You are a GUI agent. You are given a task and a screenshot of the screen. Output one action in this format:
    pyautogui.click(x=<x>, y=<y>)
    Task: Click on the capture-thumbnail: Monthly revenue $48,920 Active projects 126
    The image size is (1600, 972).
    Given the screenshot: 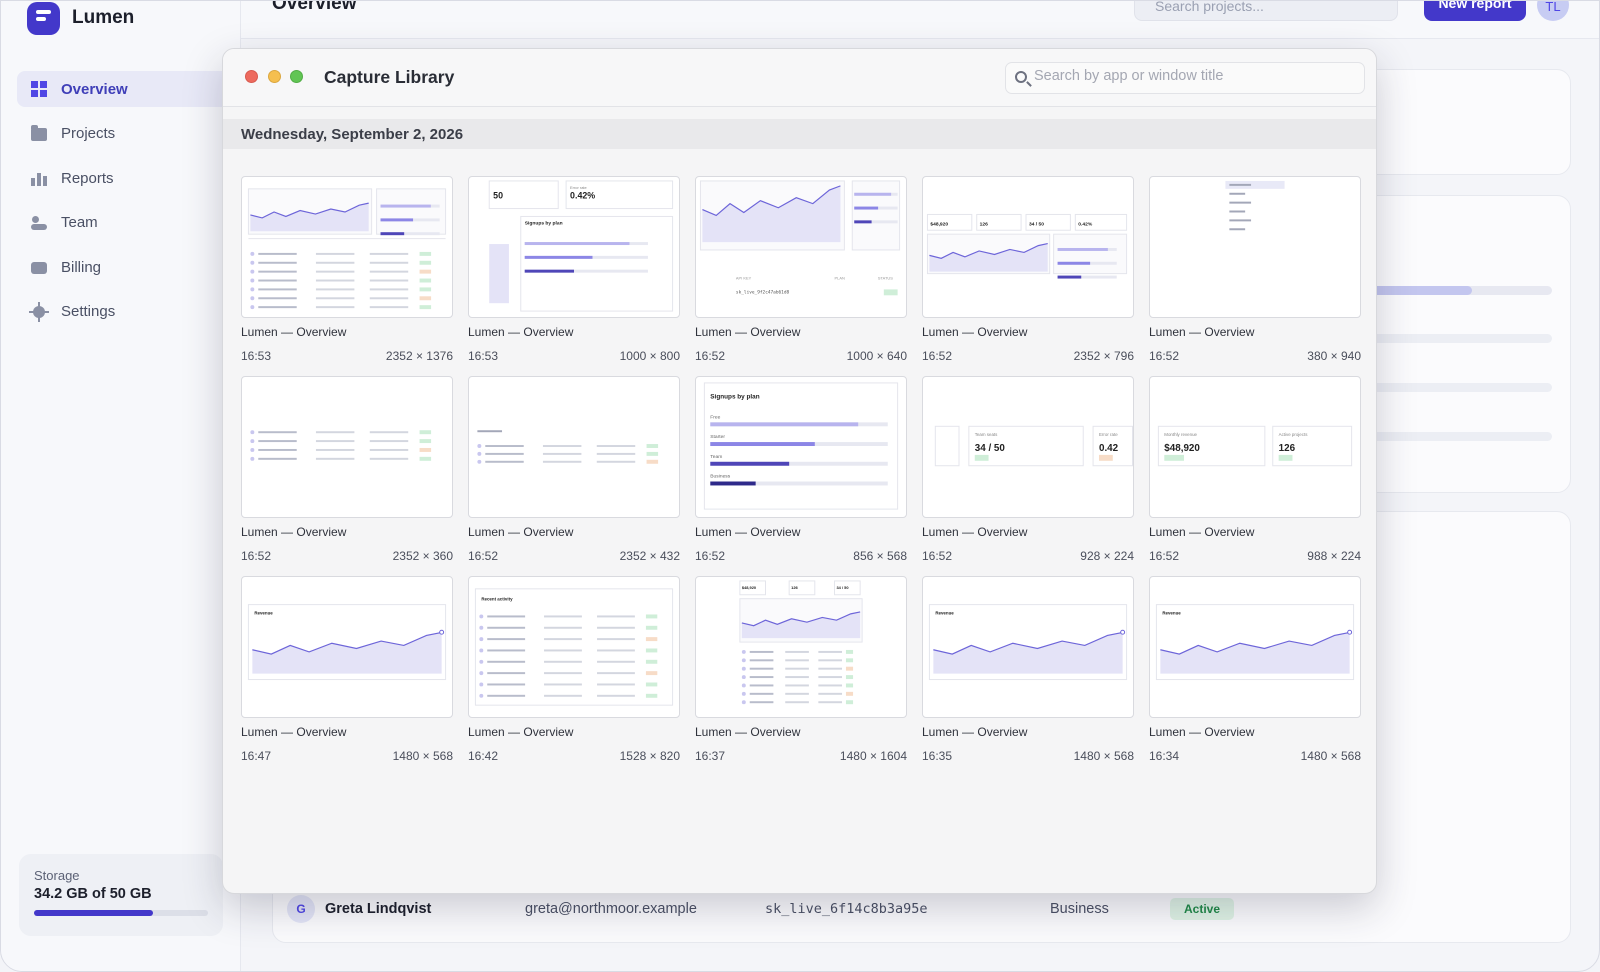 What is the action you would take?
    pyautogui.click(x=1255, y=447)
    